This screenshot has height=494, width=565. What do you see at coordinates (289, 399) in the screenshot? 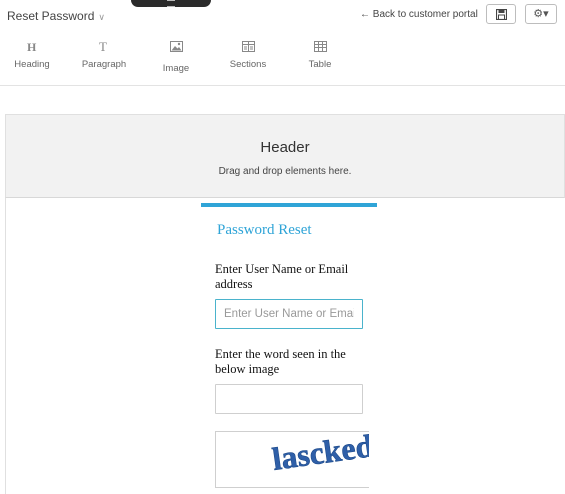
I see `captcha-input` at bounding box center [289, 399].